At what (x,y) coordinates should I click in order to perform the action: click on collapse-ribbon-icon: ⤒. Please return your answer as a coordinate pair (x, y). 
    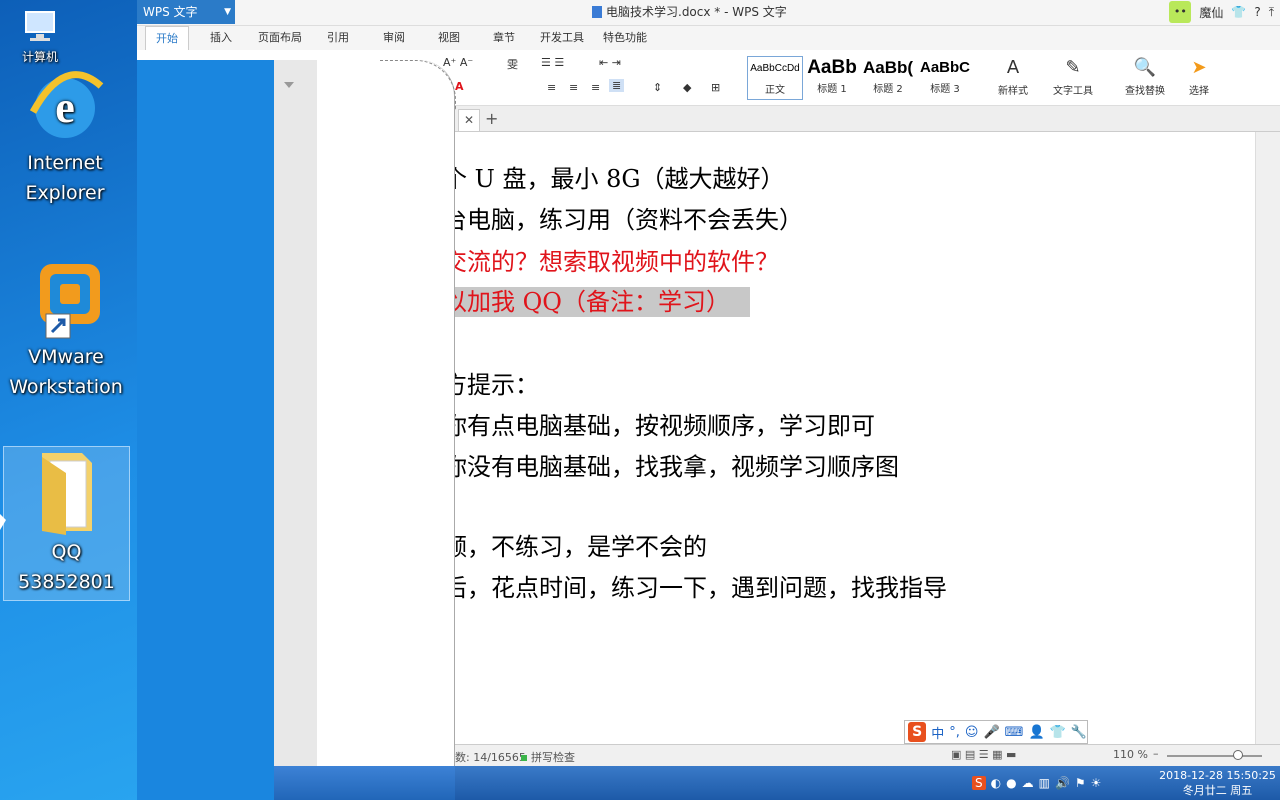
    Looking at the image, I should click on (1271, 12).